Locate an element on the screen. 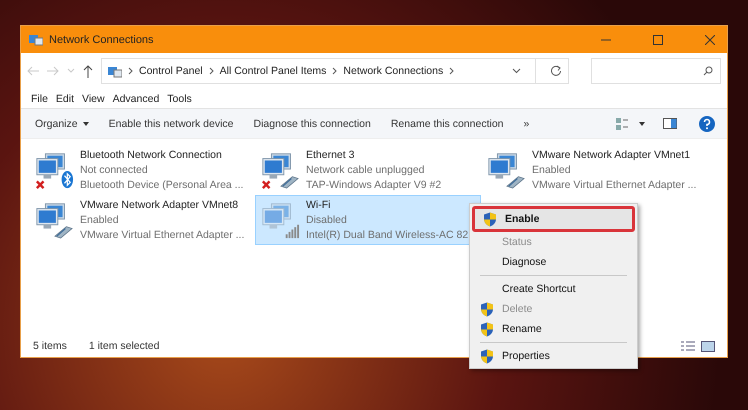 This screenshot has width=748, height=410. connection-status: Disabled is located at coordinates (327, 220).